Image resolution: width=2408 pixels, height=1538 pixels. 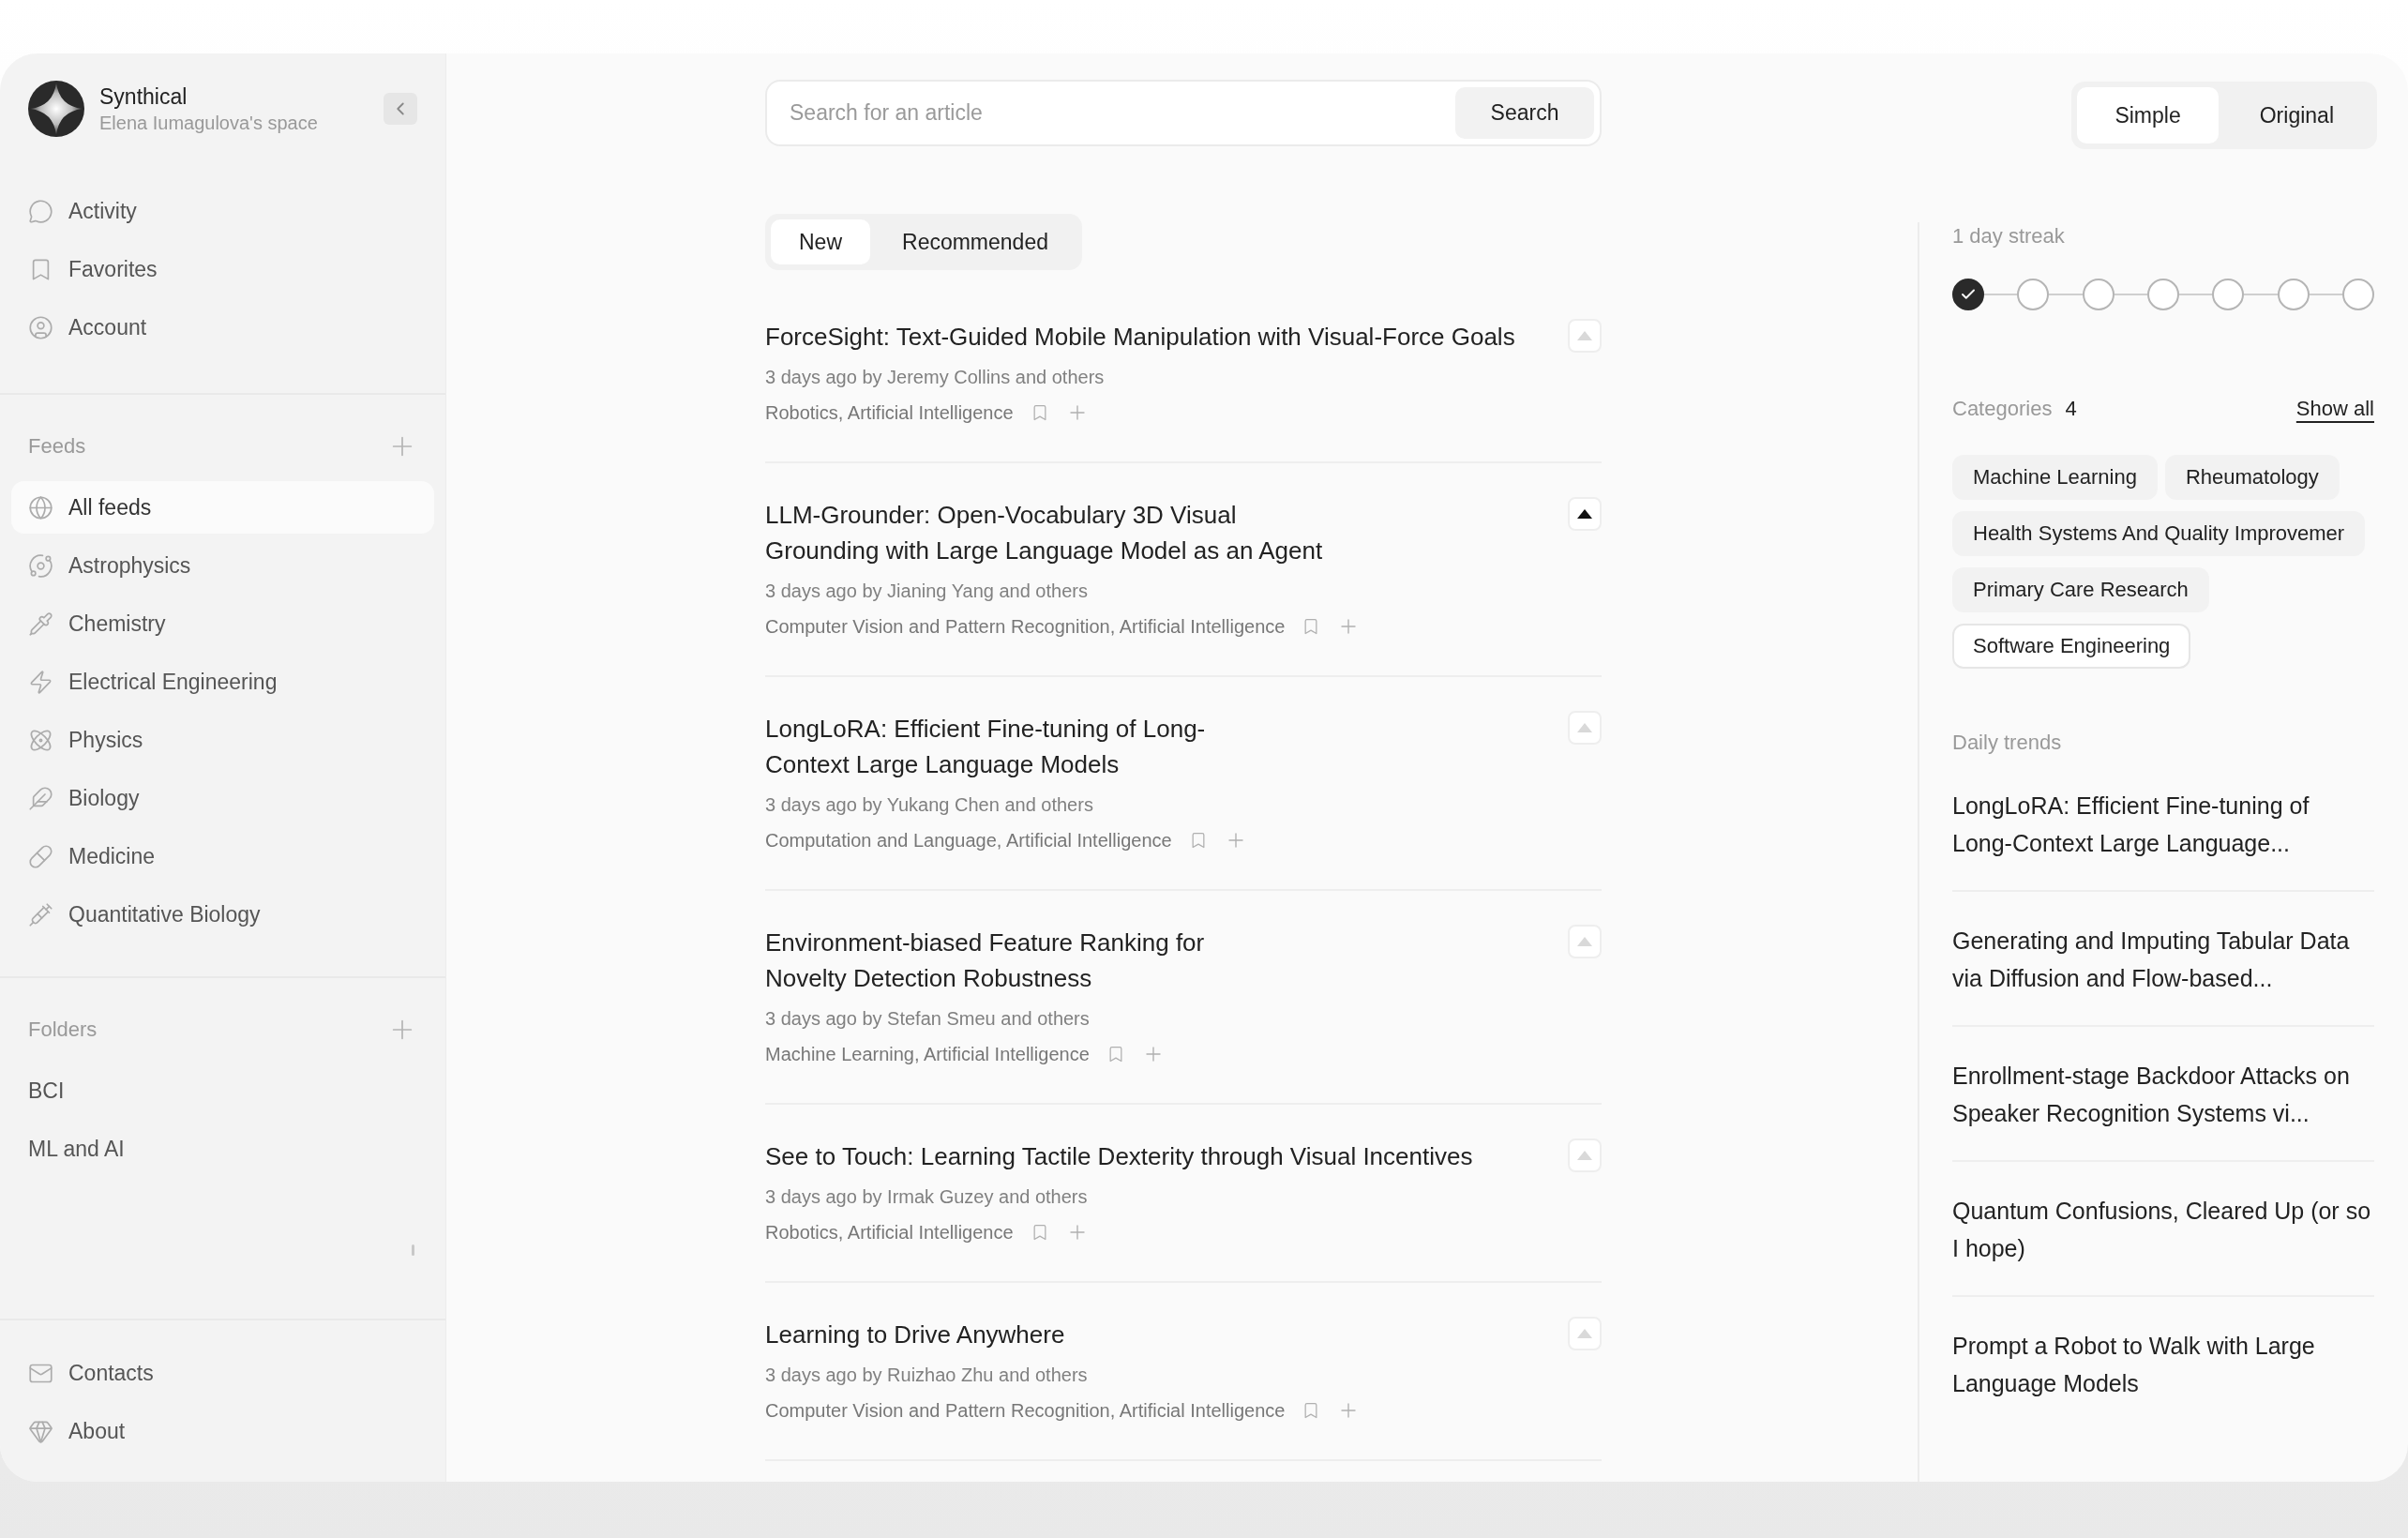 What do you see at coordinates (2080, 589) in the screenshot?
I see `category-tag: Primary Care Research` at bounding box center [2080, 589].